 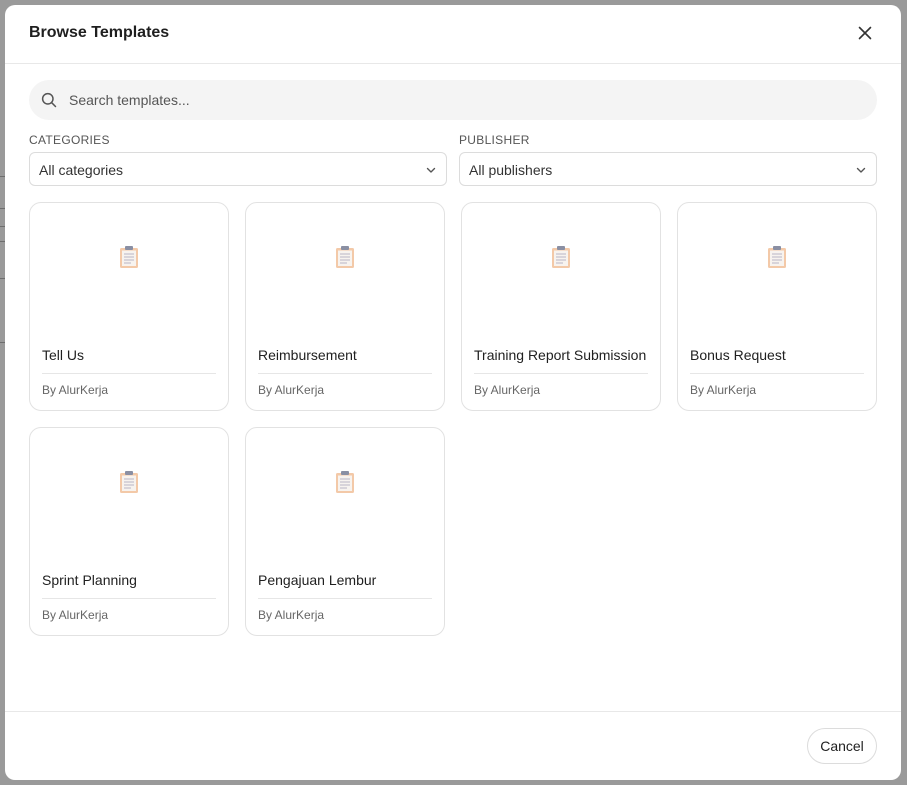 I want to click on publisher-select-value: All publishers, so click(x=511, y=170).